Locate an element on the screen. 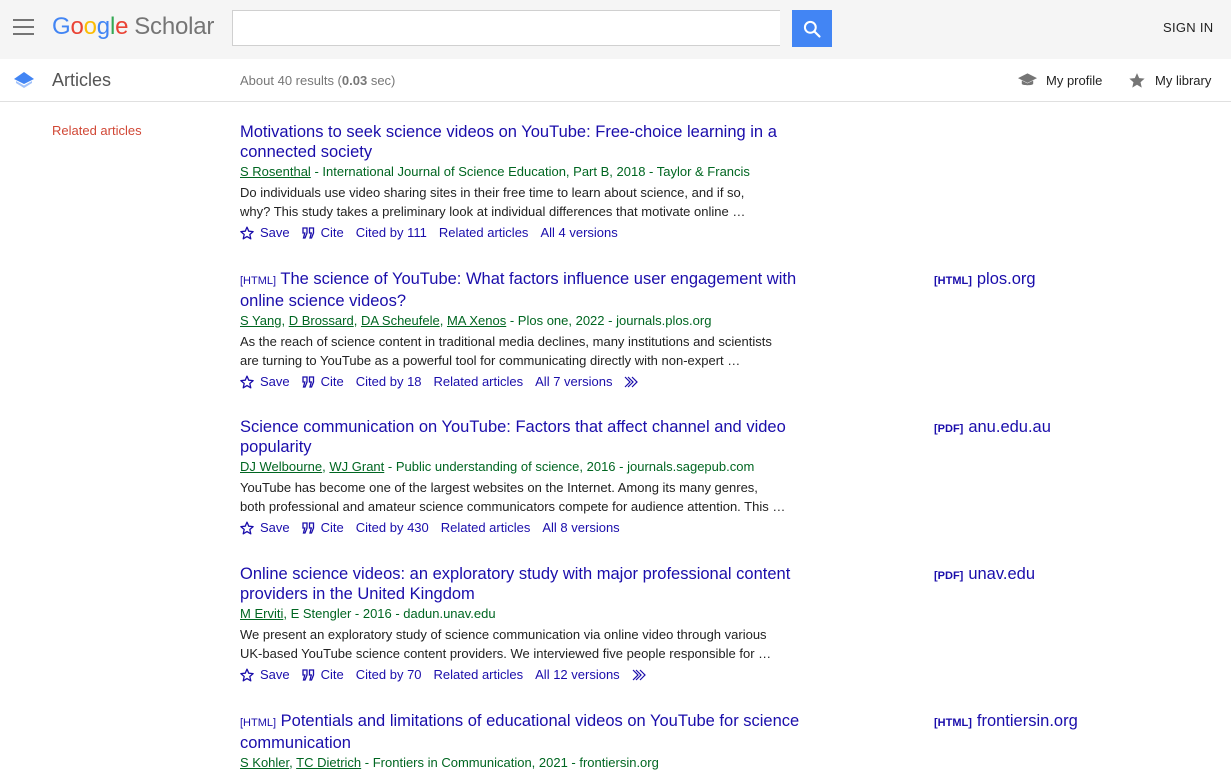 This screenshot has height=772, width=1231. cited-by-link: Cited by 111 is located at coordinates (391, 233).